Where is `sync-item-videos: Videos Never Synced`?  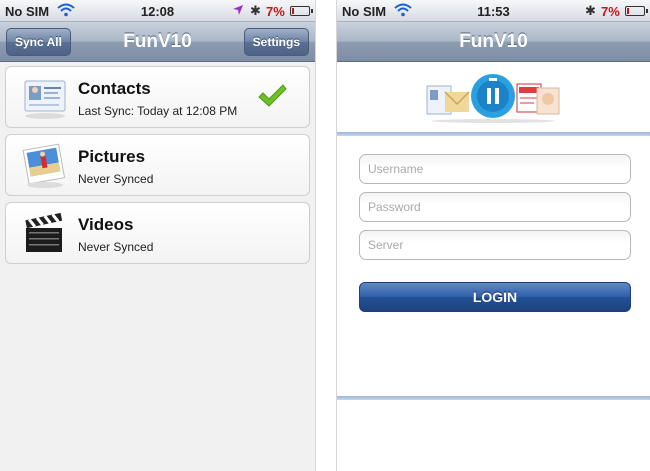 sync-item-videos: Videos Never Synced is located at coordinates (157, 233).